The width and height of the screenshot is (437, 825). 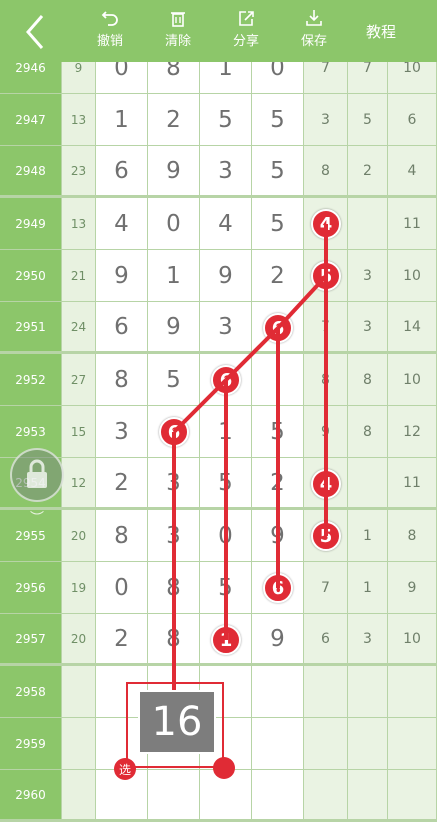 I want to click on undo-icon, so click(x=109, y=18).